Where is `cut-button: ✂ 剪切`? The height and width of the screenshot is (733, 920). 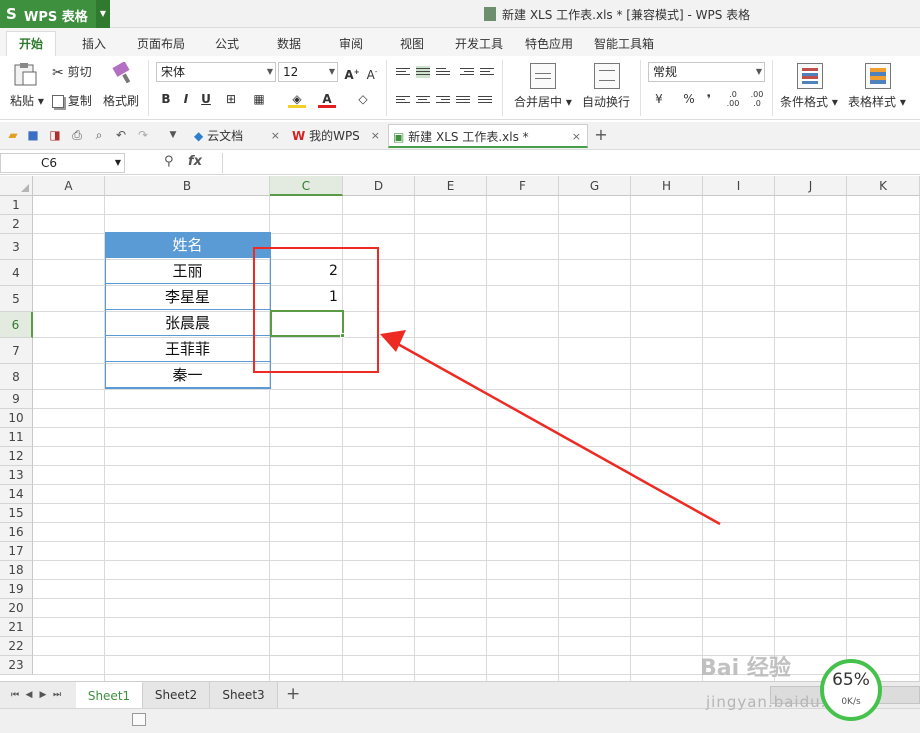 cut-button: ✂ 剪切 is located at coordinates (72, 72).